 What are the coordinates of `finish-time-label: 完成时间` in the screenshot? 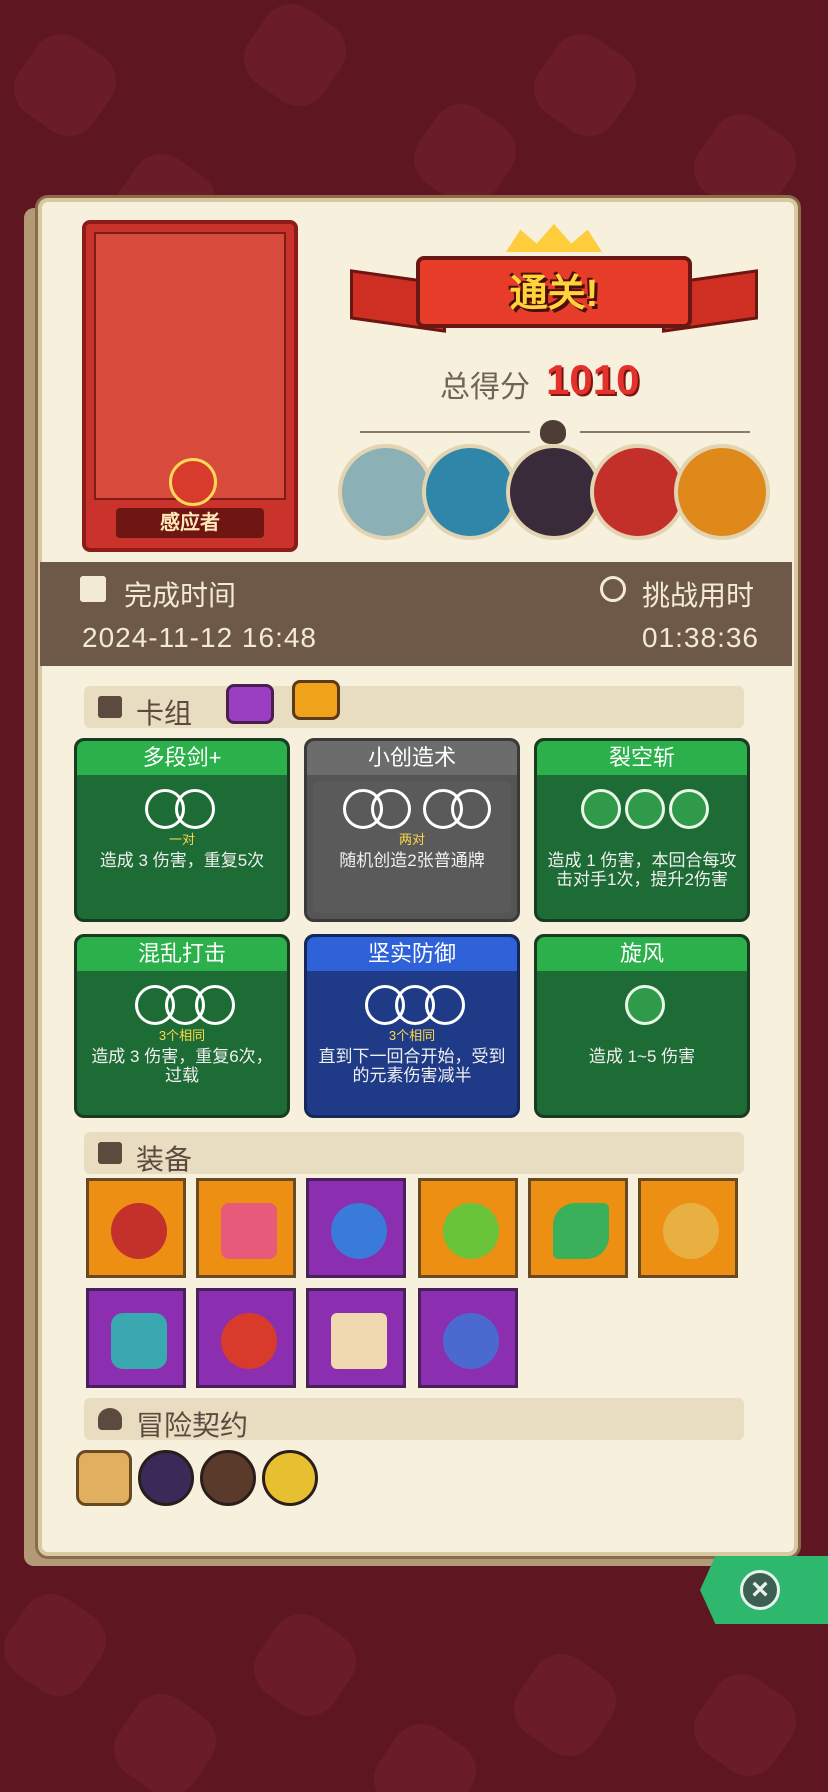 It's located at (180, 595).